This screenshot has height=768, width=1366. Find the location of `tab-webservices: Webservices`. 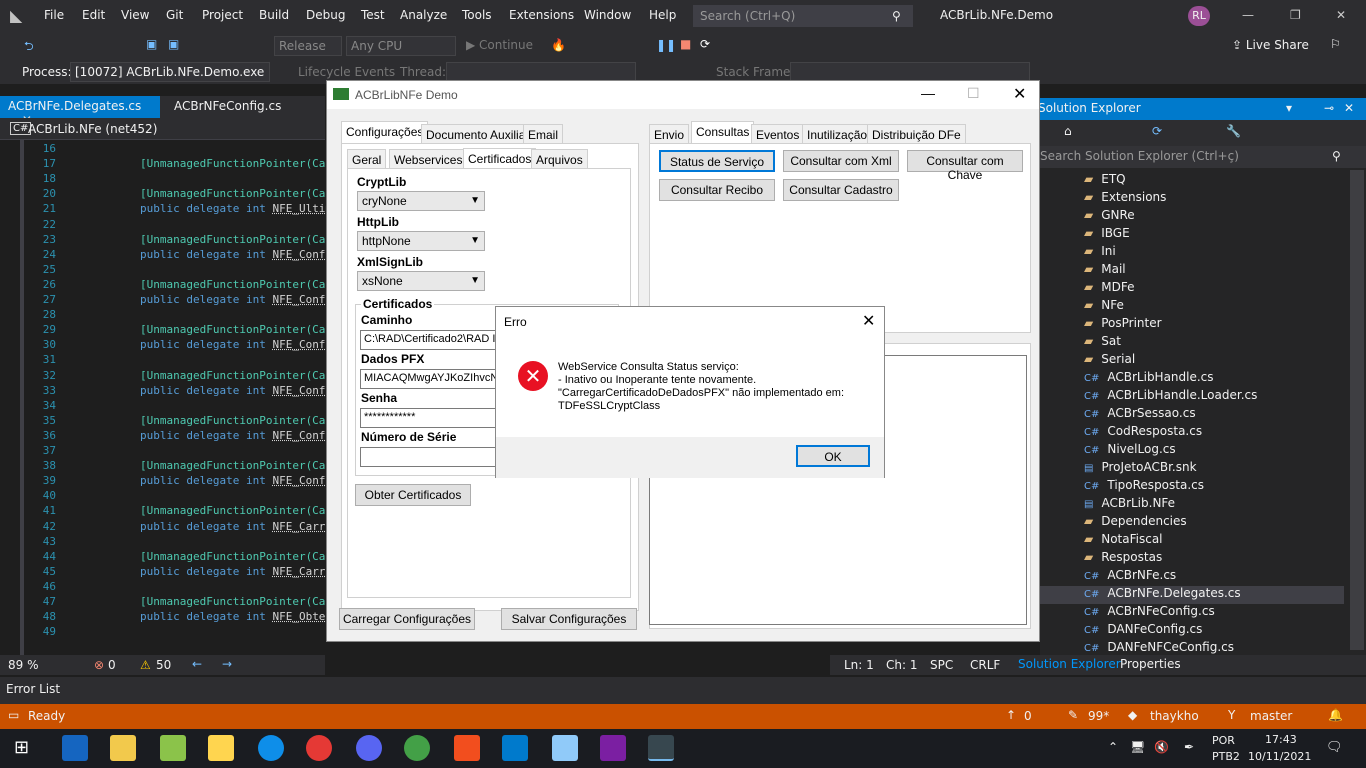

tab-webservices: Webservices is located at coordinates (428, 159).